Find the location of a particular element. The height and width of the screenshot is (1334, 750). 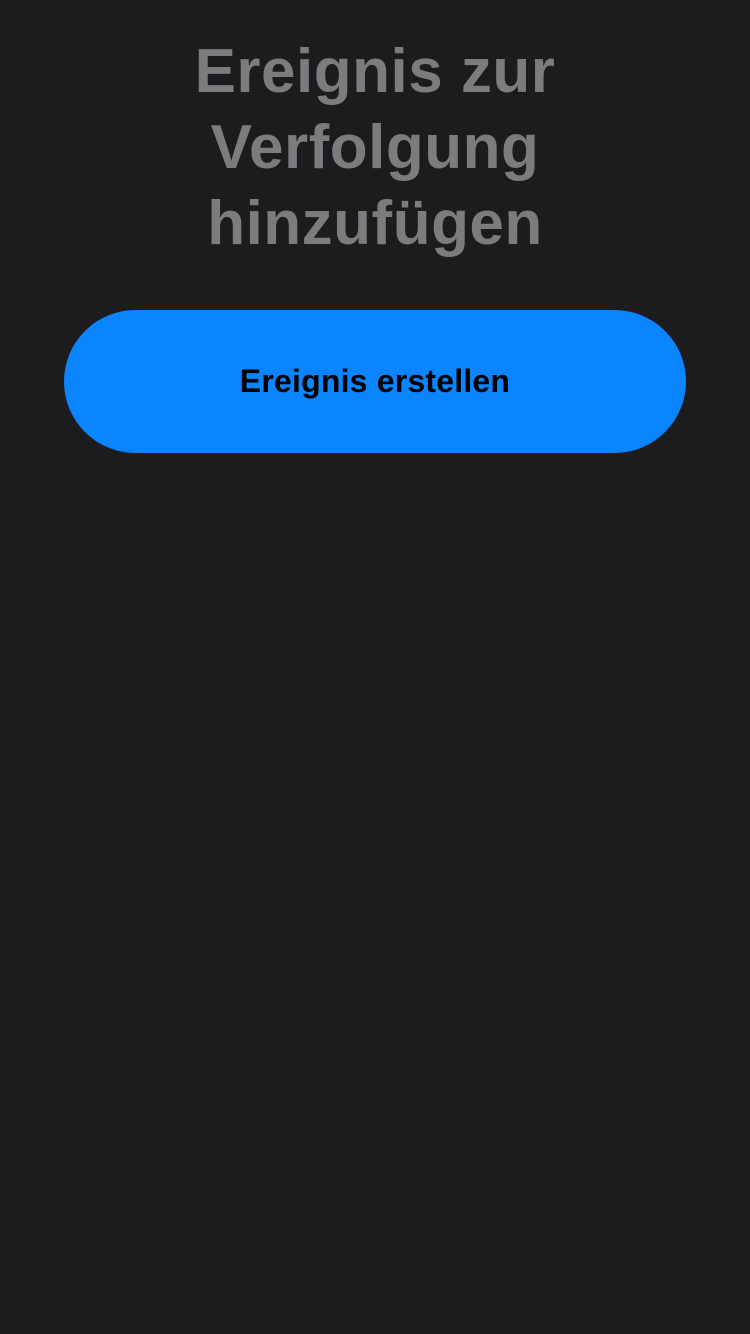

create-event-button: Ereignis erstellen is located at coordinates (375, 381).